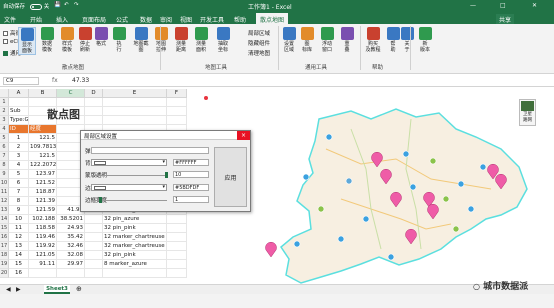 The width and height of the screenshot is (554, 308). What do you see at coordinates (36, 19) in the screenshot?
I see `tab-home: 开始` at bounding box center [36, 19].